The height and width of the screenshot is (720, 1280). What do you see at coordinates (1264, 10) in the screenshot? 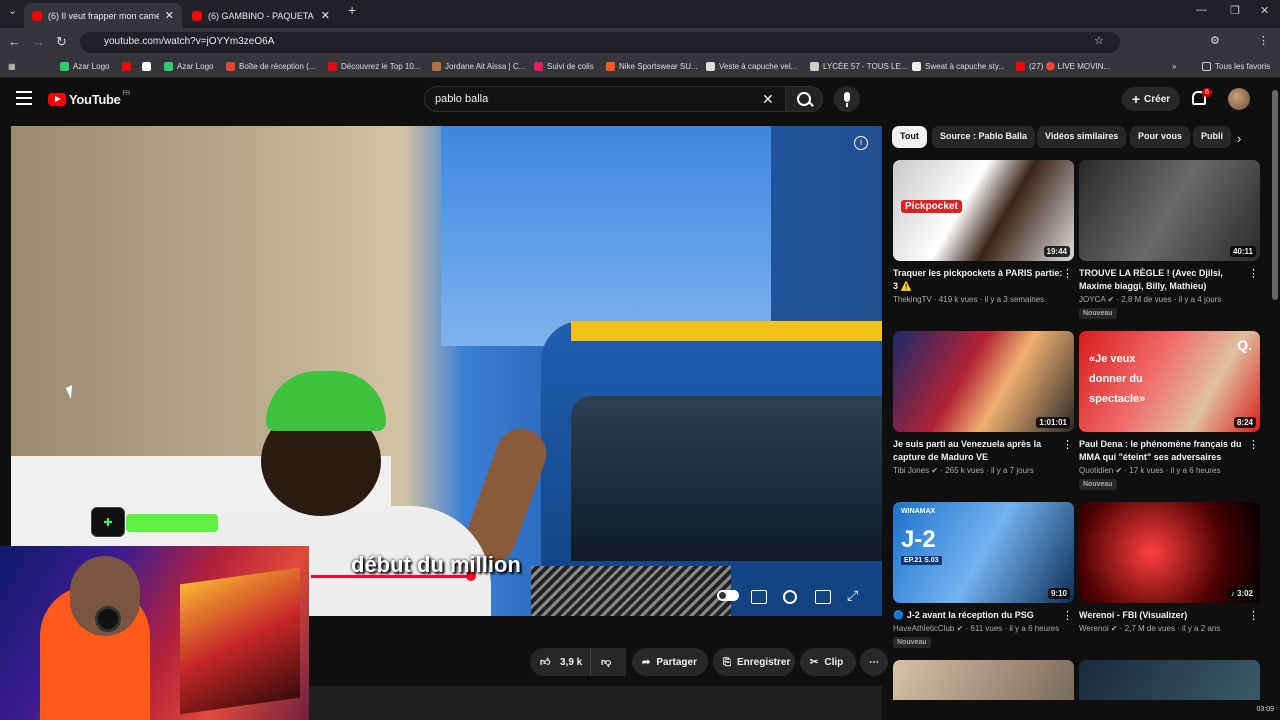
I see `close-window-icon: ✕` at bounding box center [1264, 10].